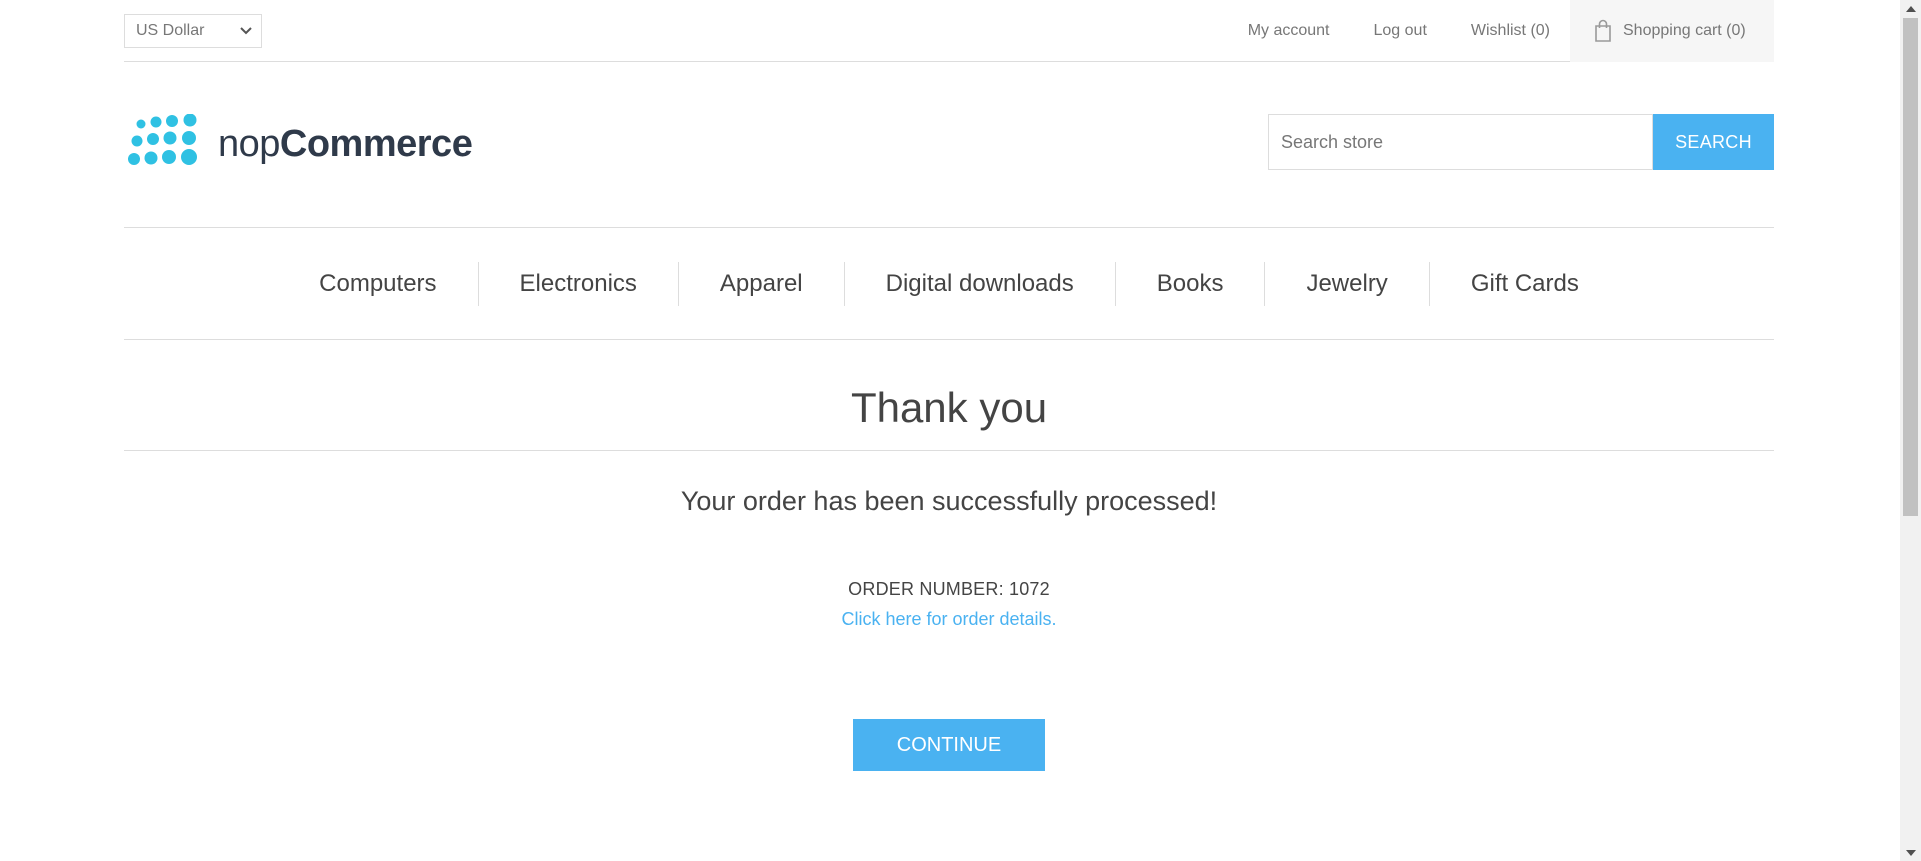  What do you see at coordinates (949, 589) in the screenshot?
I see `order-number: ORDER NUMBER: 1072` at bounding box center [949, 589].